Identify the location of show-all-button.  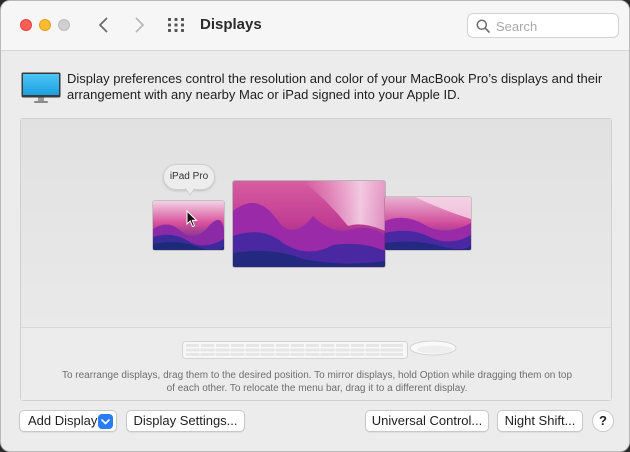
(176, 25).